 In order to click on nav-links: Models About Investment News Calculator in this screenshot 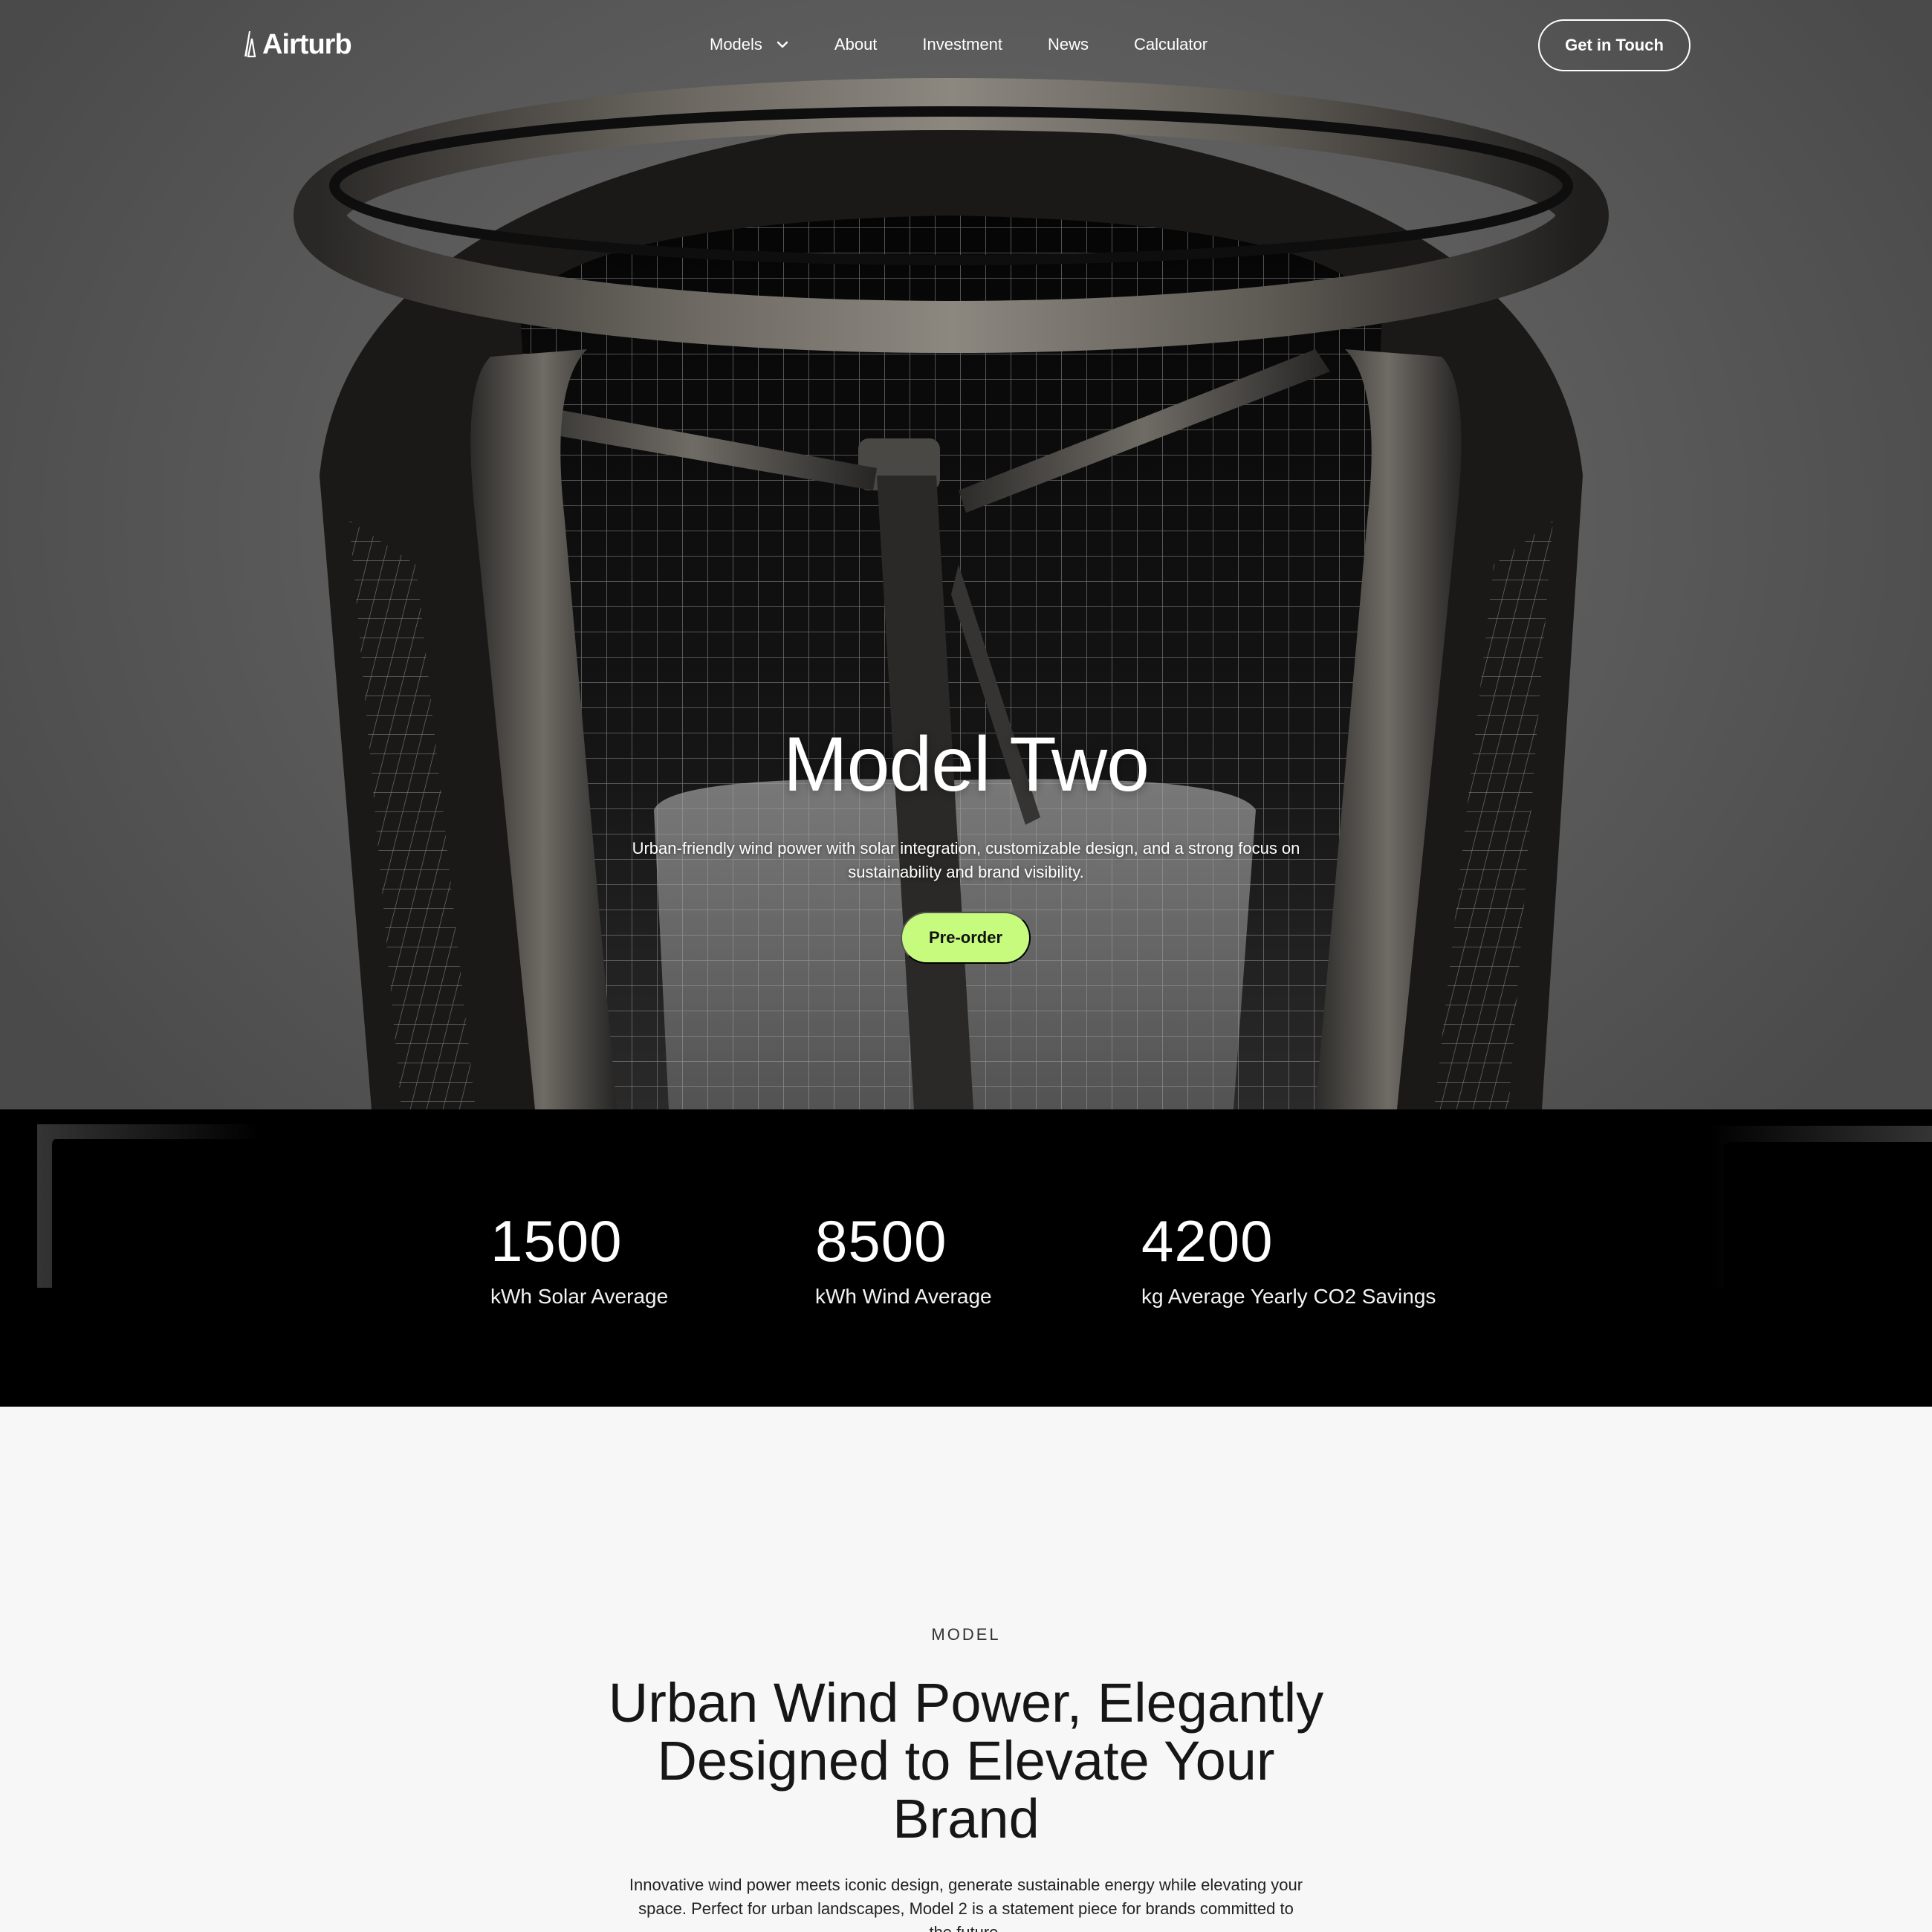, I will do `click(981, 44)`.